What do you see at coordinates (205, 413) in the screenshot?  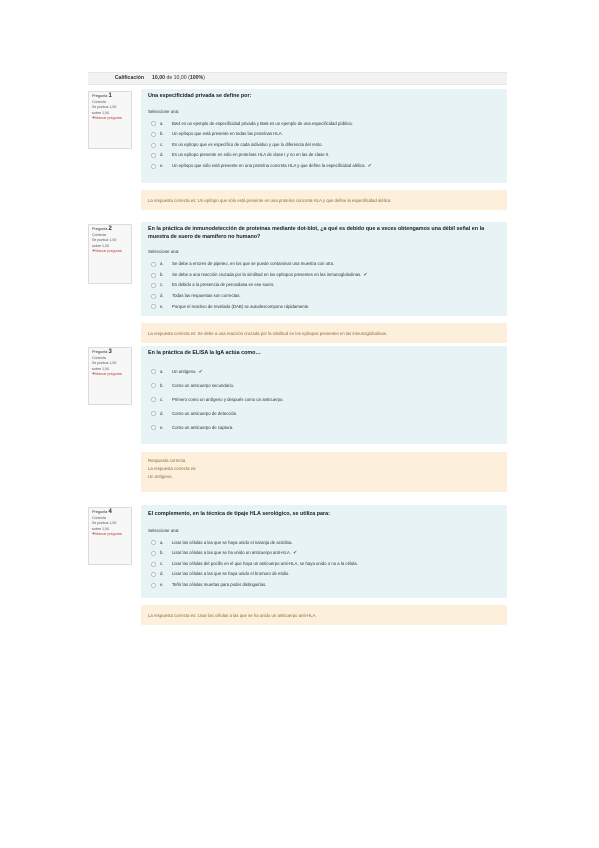 I see `answer-text: Como un anticuerpo de detección.` at bounding box center [205, 413].